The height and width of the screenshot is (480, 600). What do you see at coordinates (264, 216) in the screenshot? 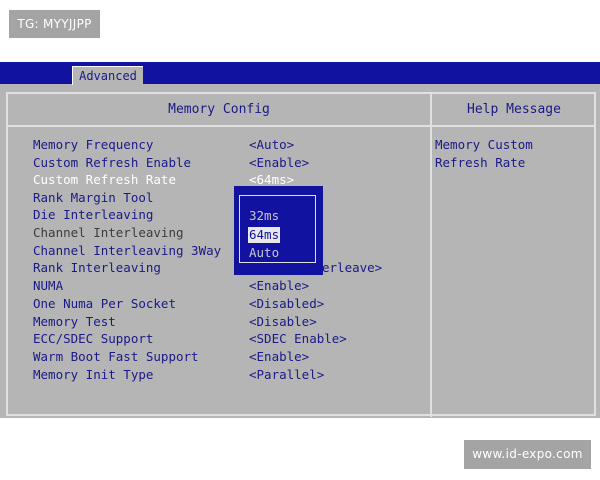
I see `popup-option-32ms: 32ms` at bounding box center [264, 216].